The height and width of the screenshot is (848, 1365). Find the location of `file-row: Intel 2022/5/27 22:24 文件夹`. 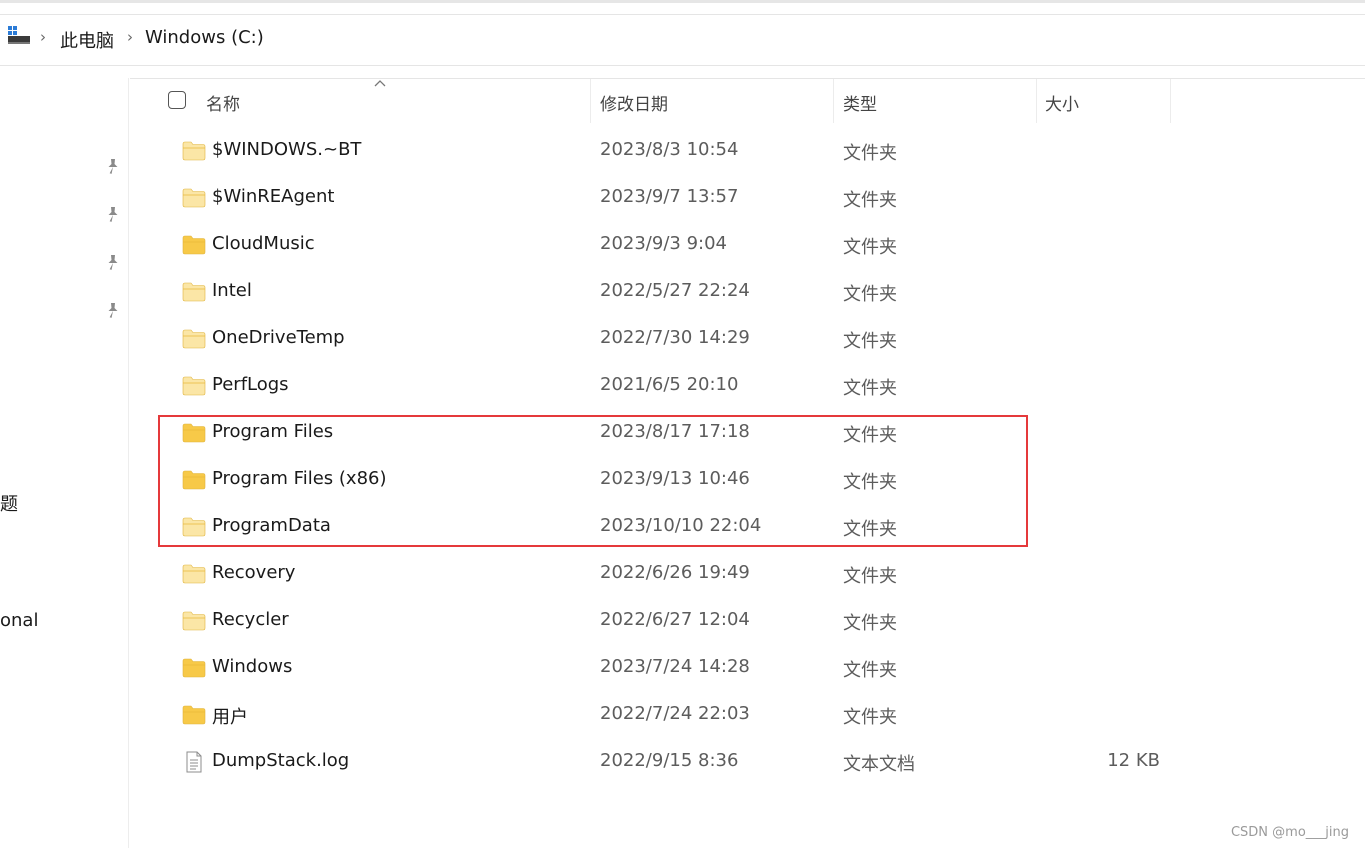

file-row: Intel 2022/5/27 22:24 文件夹 is located at coordinates (650, 292).